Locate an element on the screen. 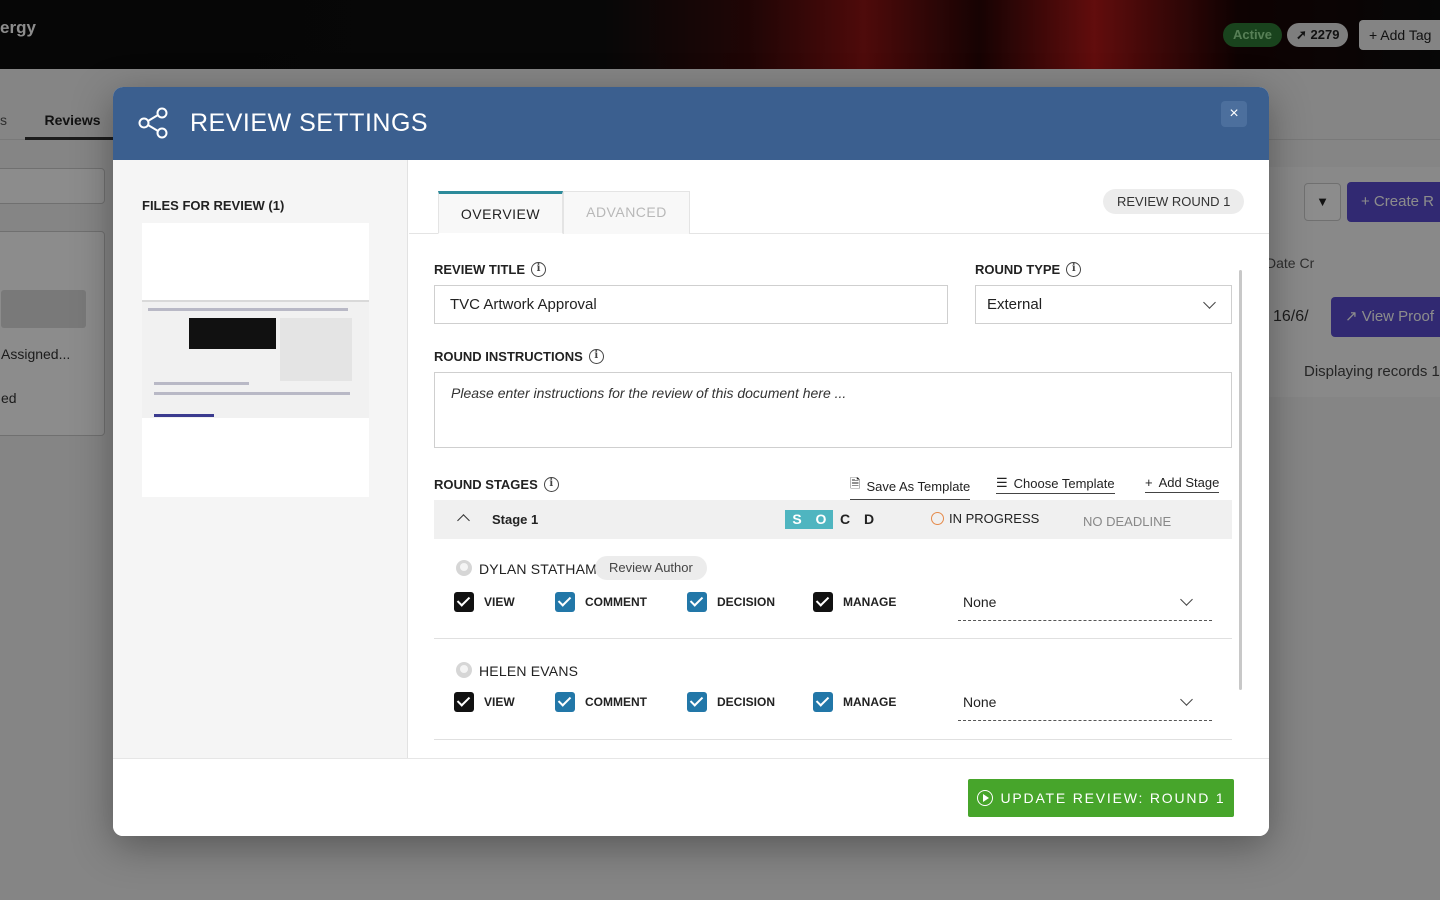 This screenshot has width=1440, height=900. update-review-button: UPDATE REVIEW: ROUND 1 is located at coordinates (1101, 798).